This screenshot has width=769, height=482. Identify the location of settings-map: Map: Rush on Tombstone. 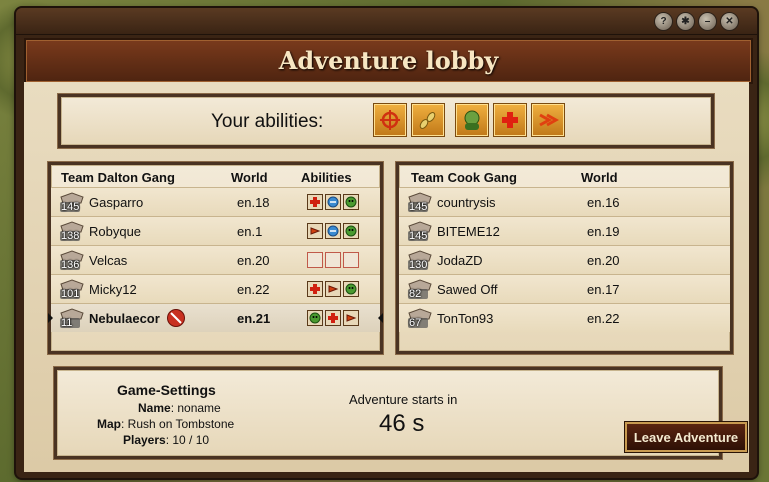
(165, 424).